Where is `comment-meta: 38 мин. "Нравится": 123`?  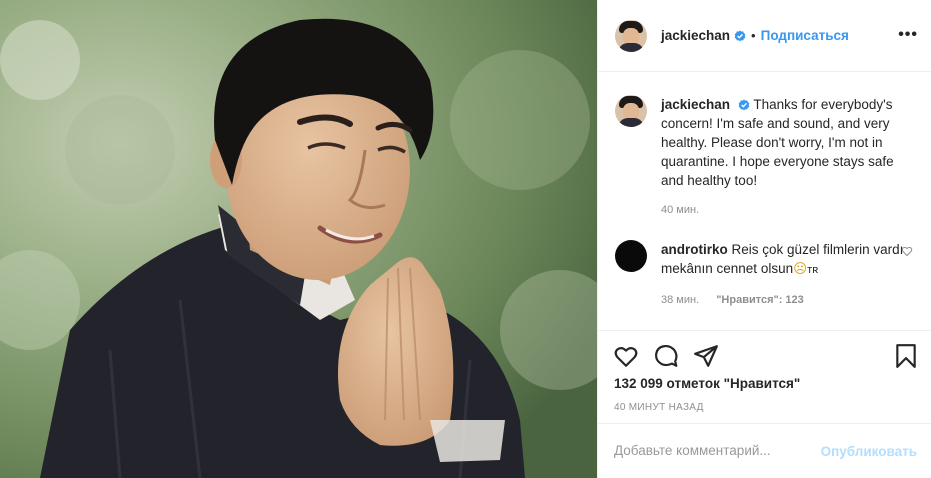
comment-meta: 38 мин. "Нравится": 123 is located at coordinates (788, 300).